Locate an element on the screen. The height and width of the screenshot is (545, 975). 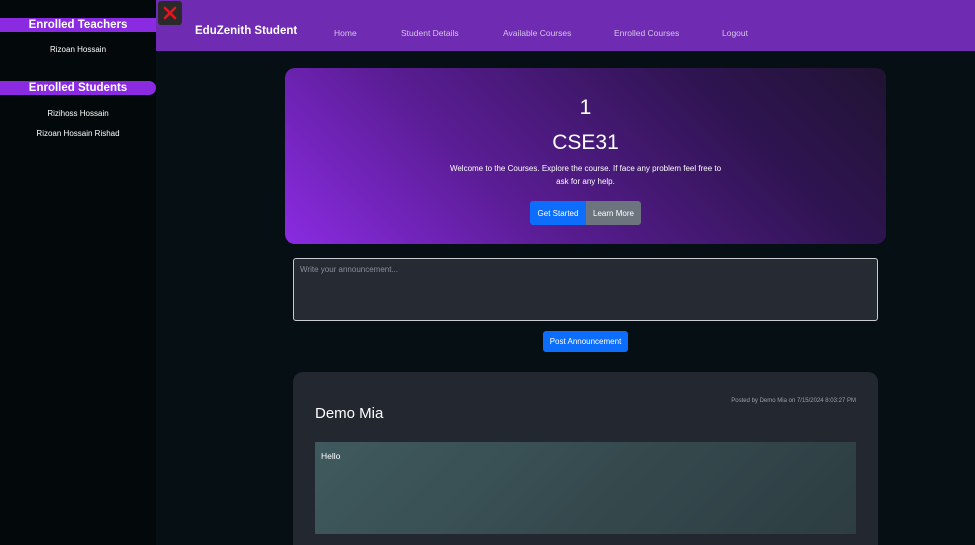
close-x-icon is located at coordinates (170, 13).